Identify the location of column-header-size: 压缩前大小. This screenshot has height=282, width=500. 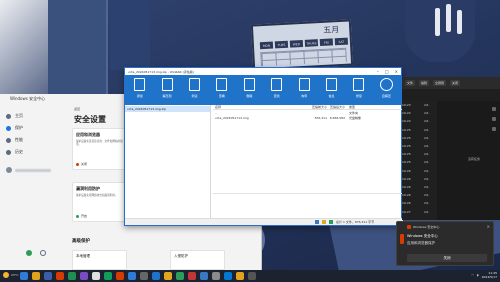
(320, 107).